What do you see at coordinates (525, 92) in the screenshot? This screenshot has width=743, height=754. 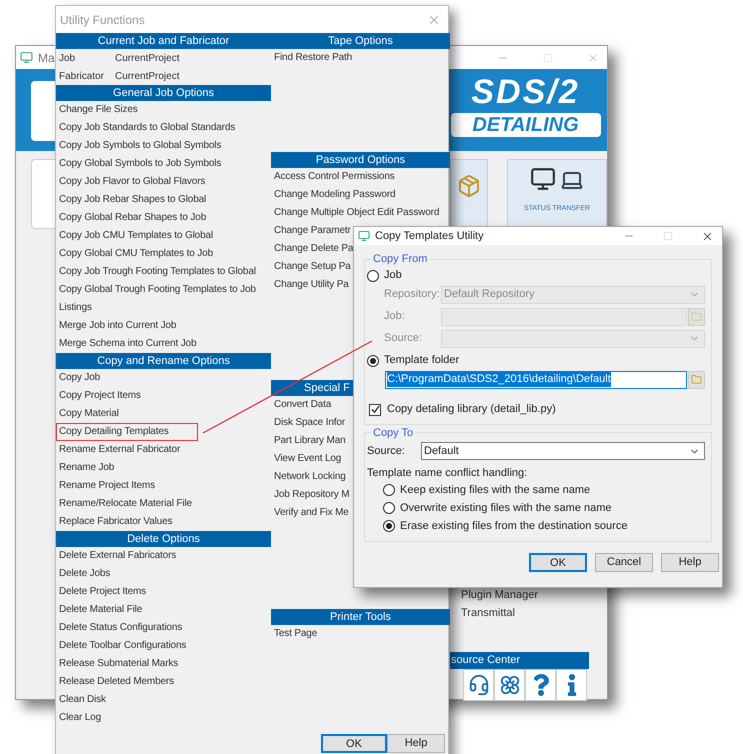 I see `logo-text: SDS/2` at bounding box center [525, 92].